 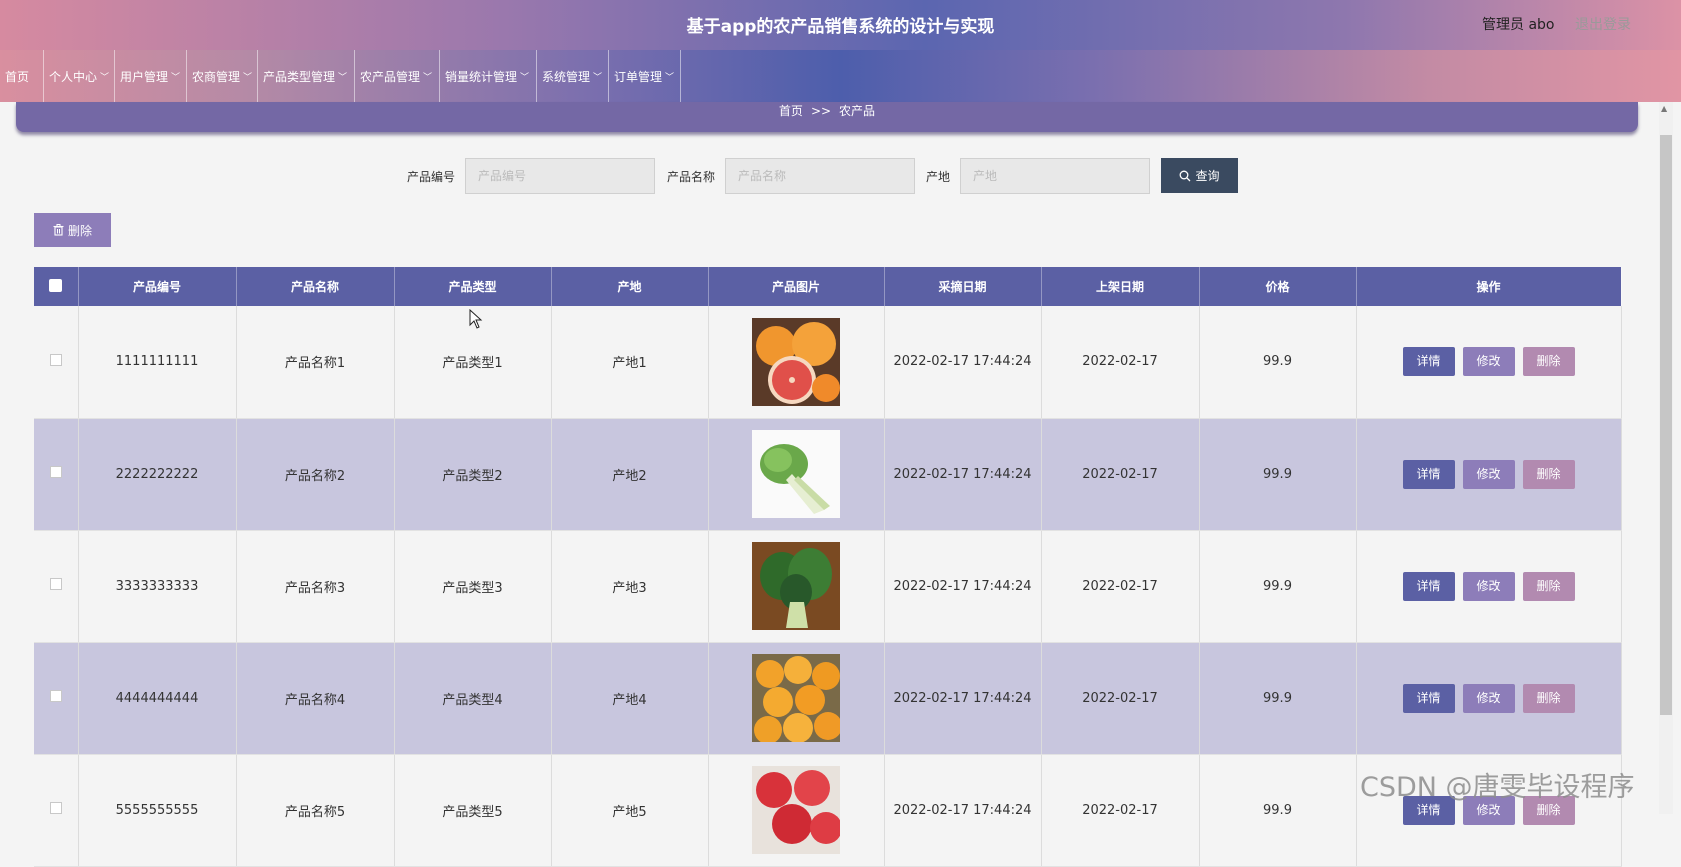 What do you see at coordinates (1120, 286) in the screenshot?
I see `header-list-date: 上架日期` at bounding box center [1120, 286].